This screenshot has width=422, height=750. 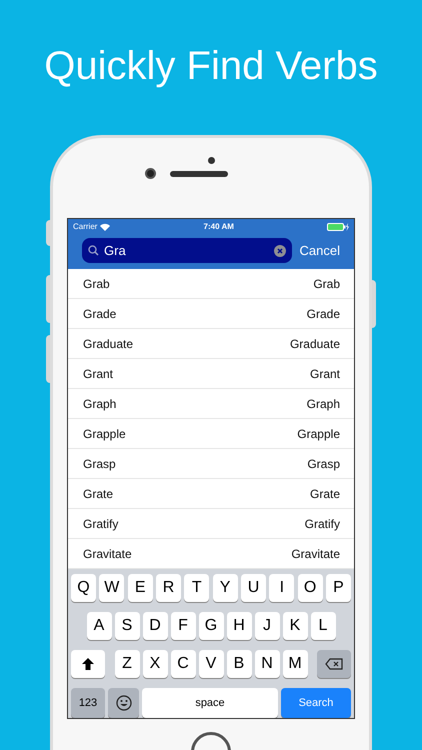 I want to click on keyboard-key: D, so click(x=155, y=626).